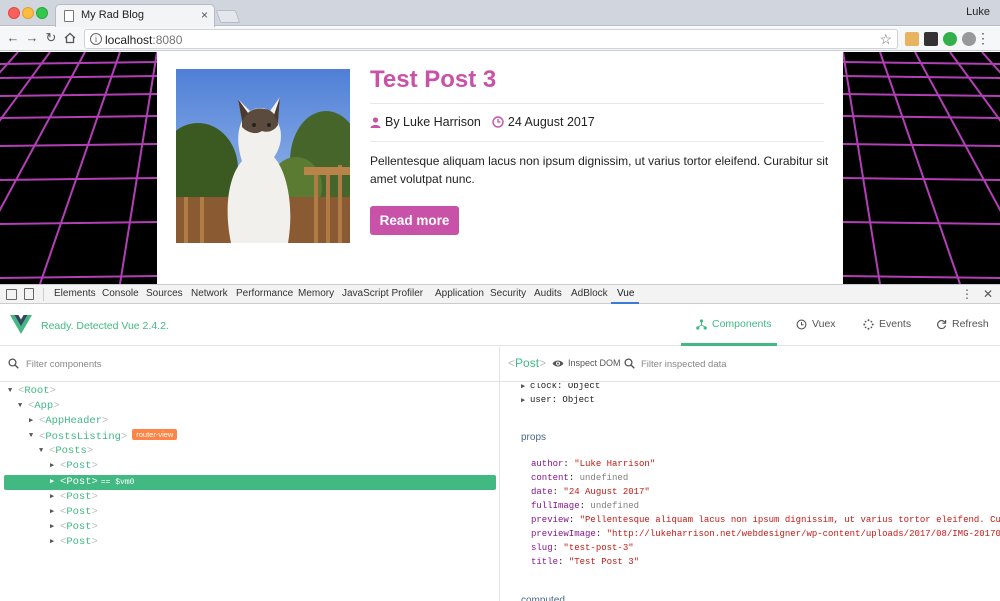  I want to click on prop-row: title: "Test Post 3", so click(585, 562).